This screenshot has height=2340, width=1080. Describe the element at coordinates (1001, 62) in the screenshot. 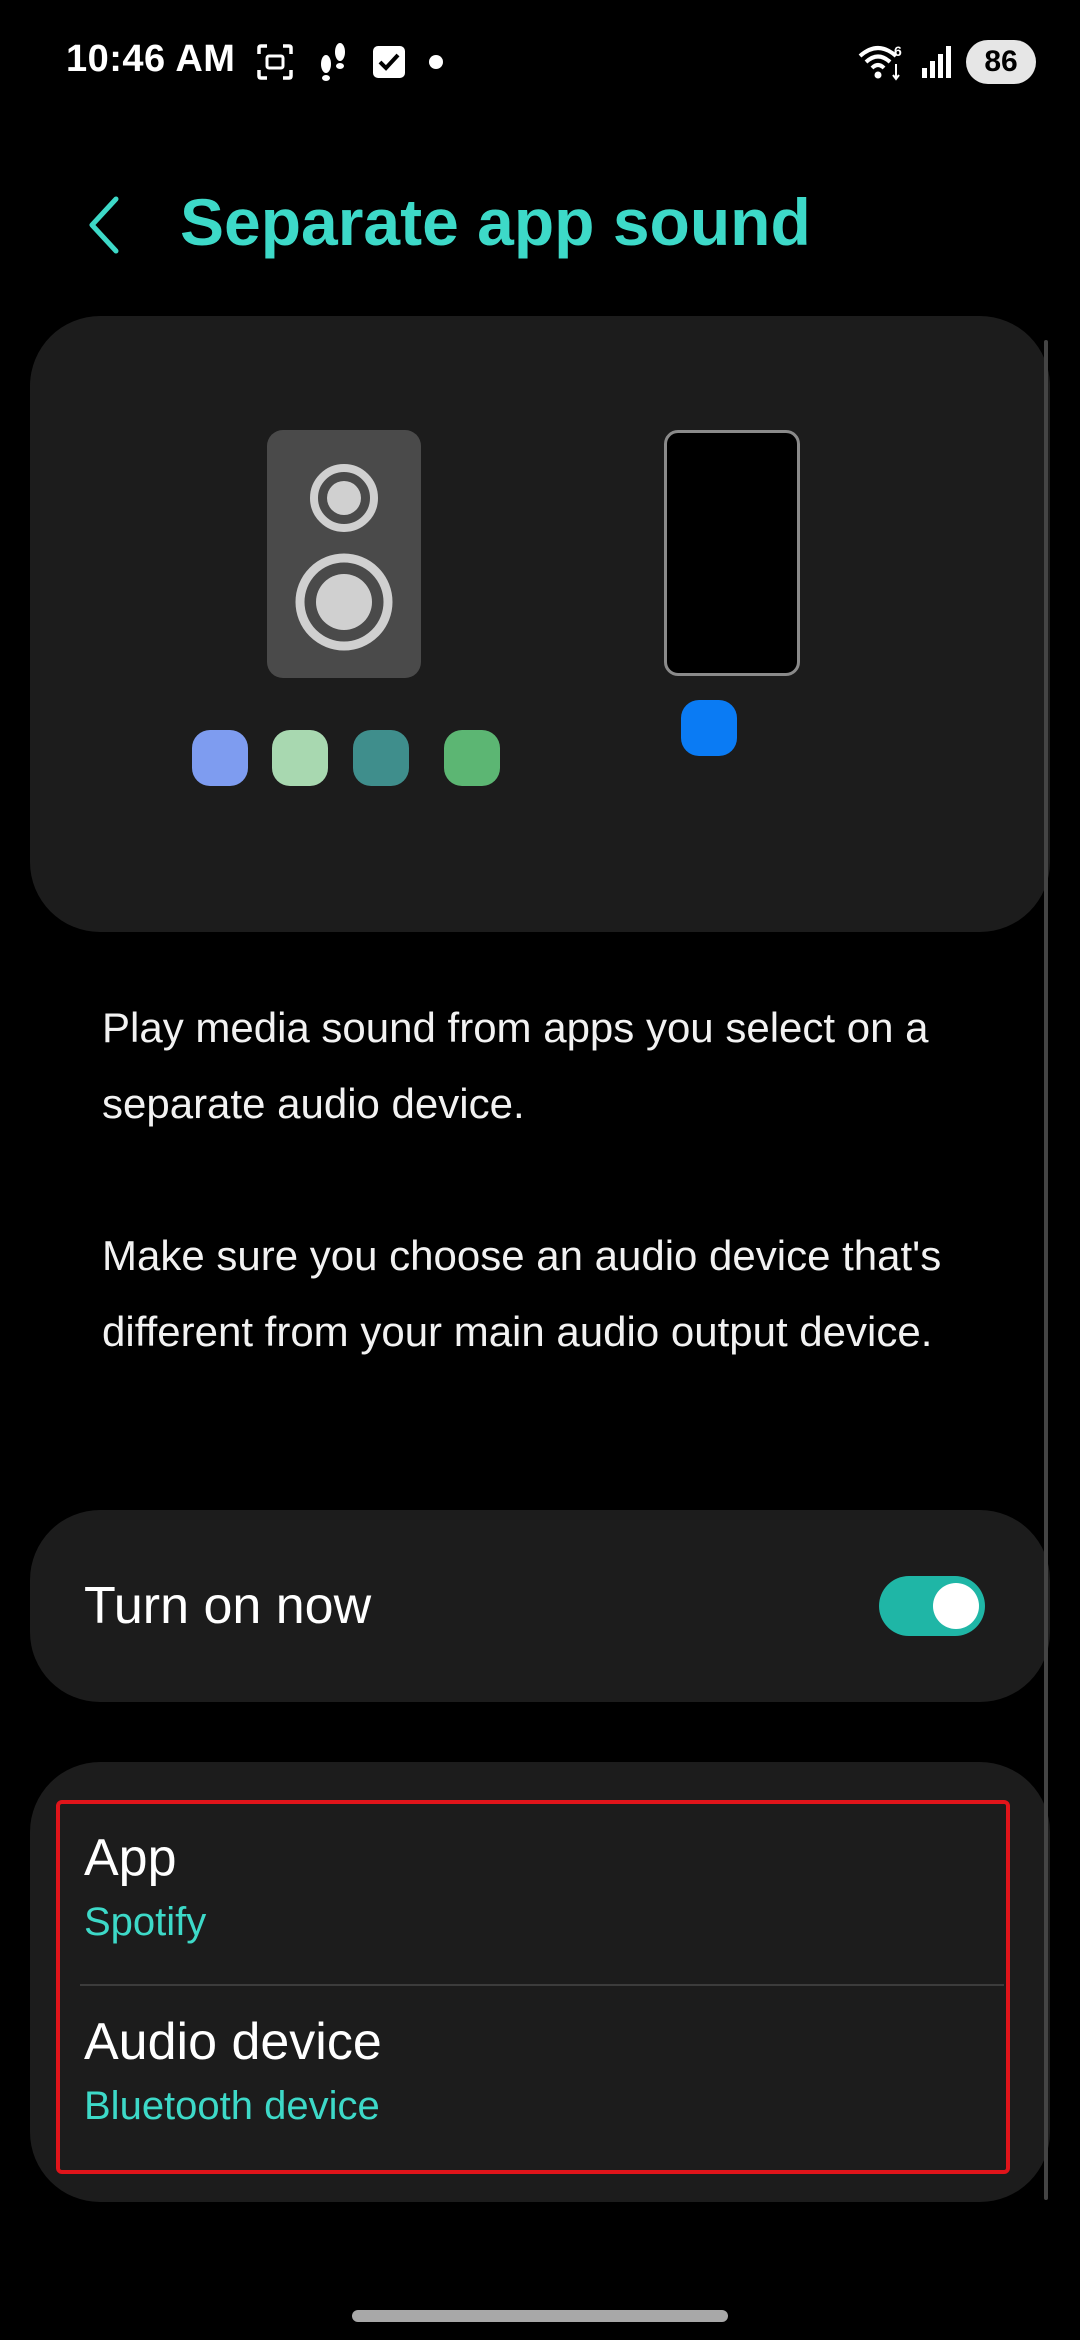

I see `battery-indicator: 86` at that location.